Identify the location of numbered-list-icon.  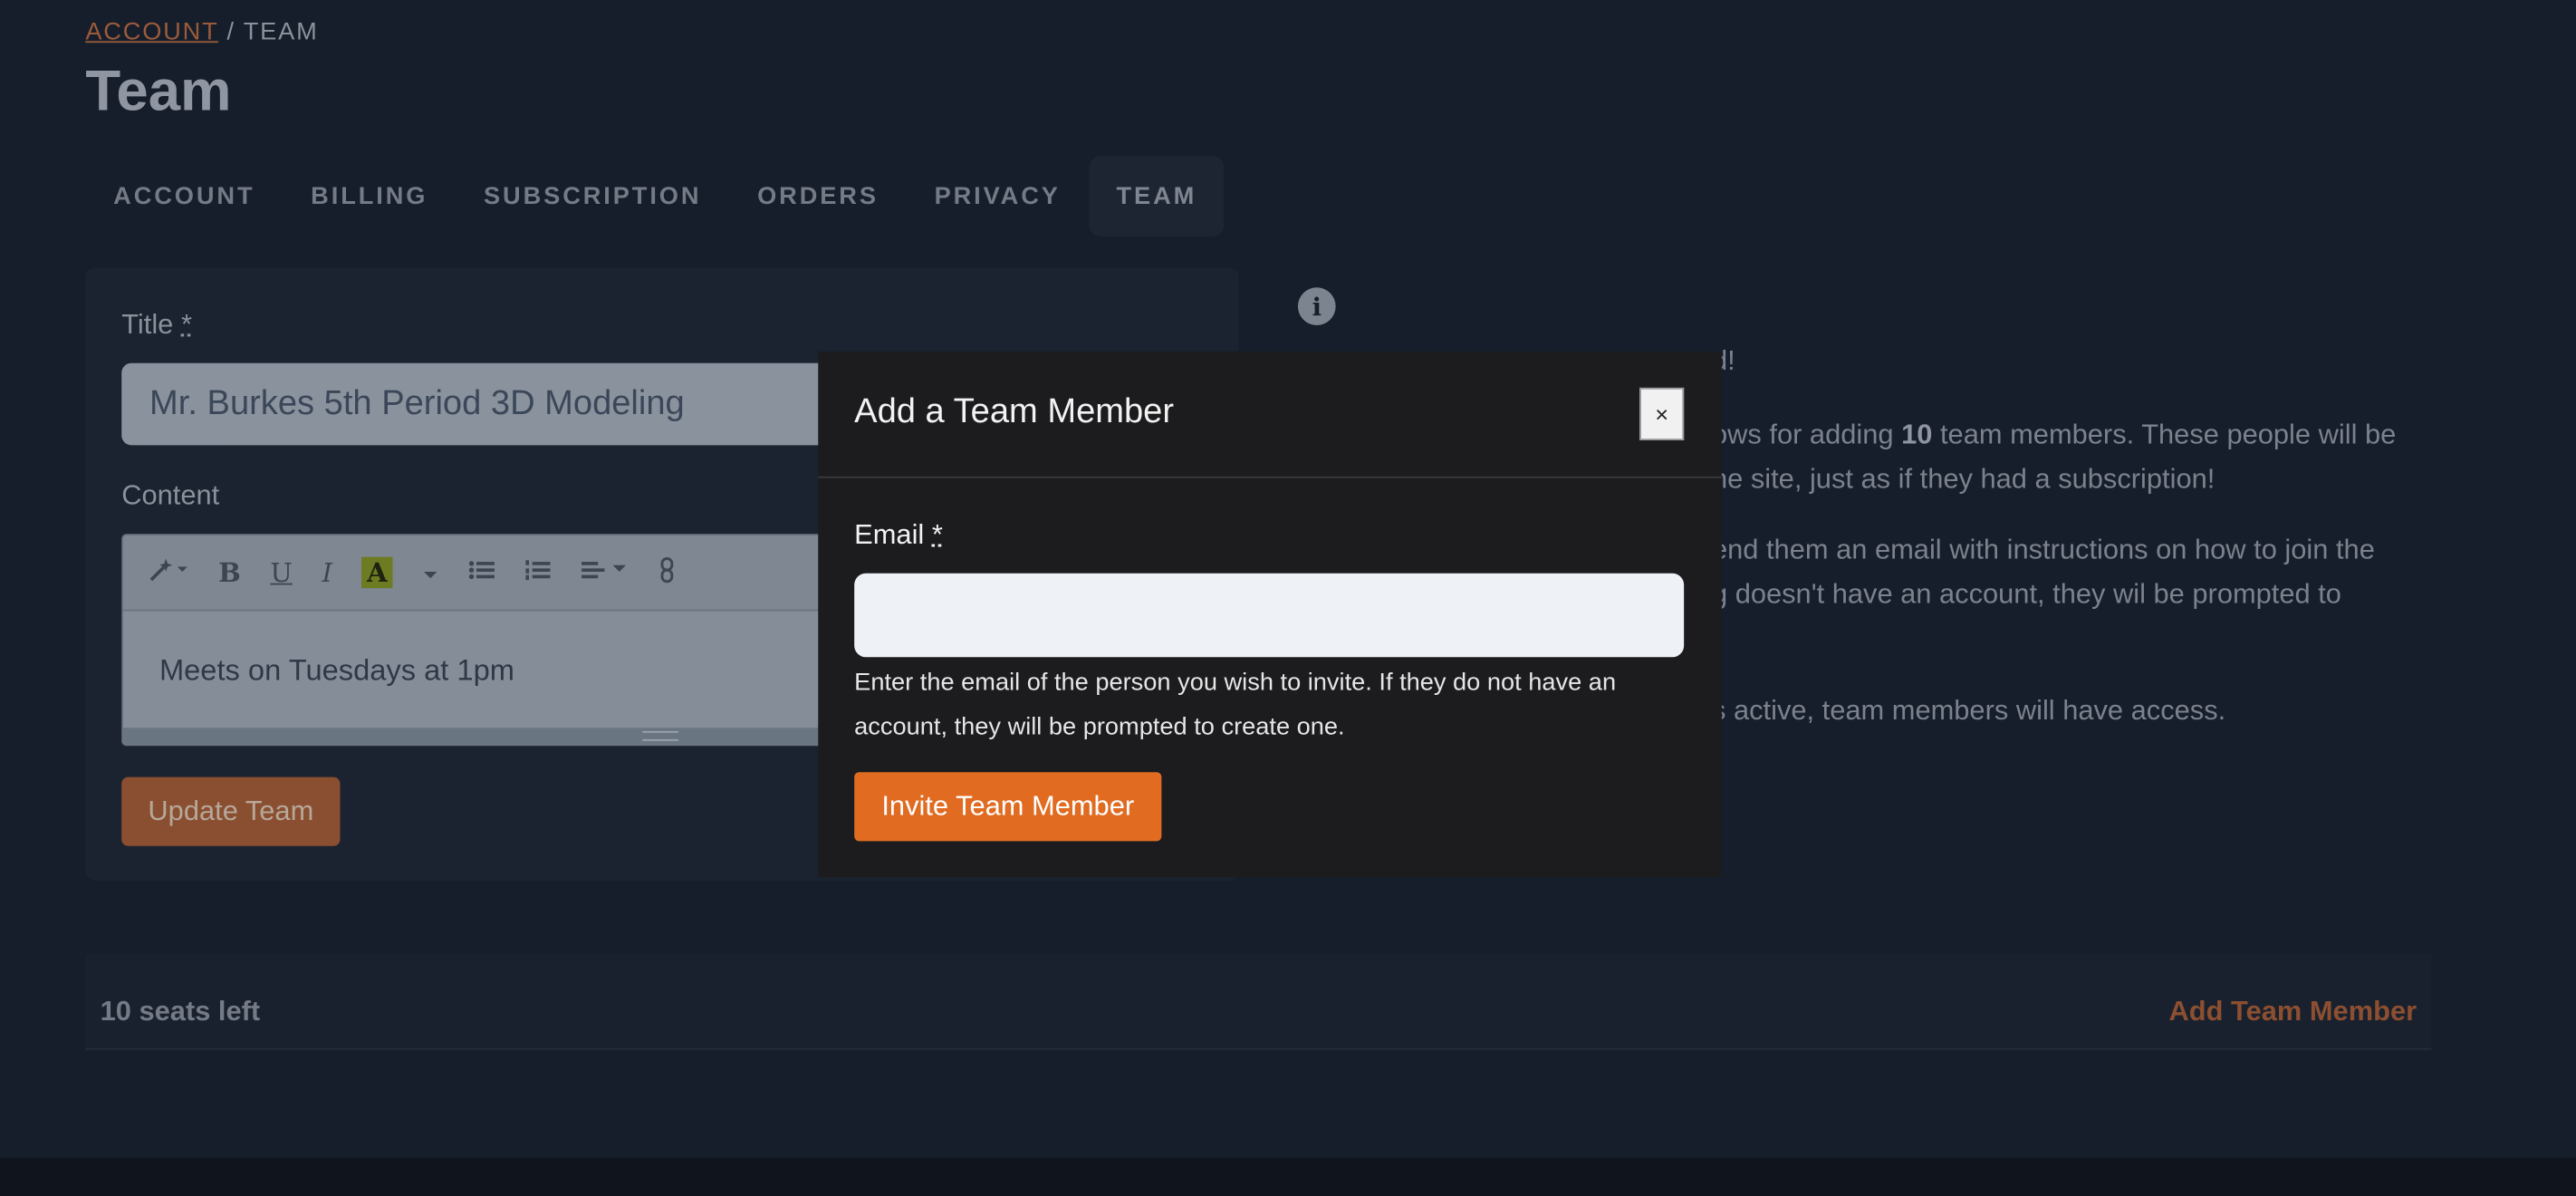
(537, 572).